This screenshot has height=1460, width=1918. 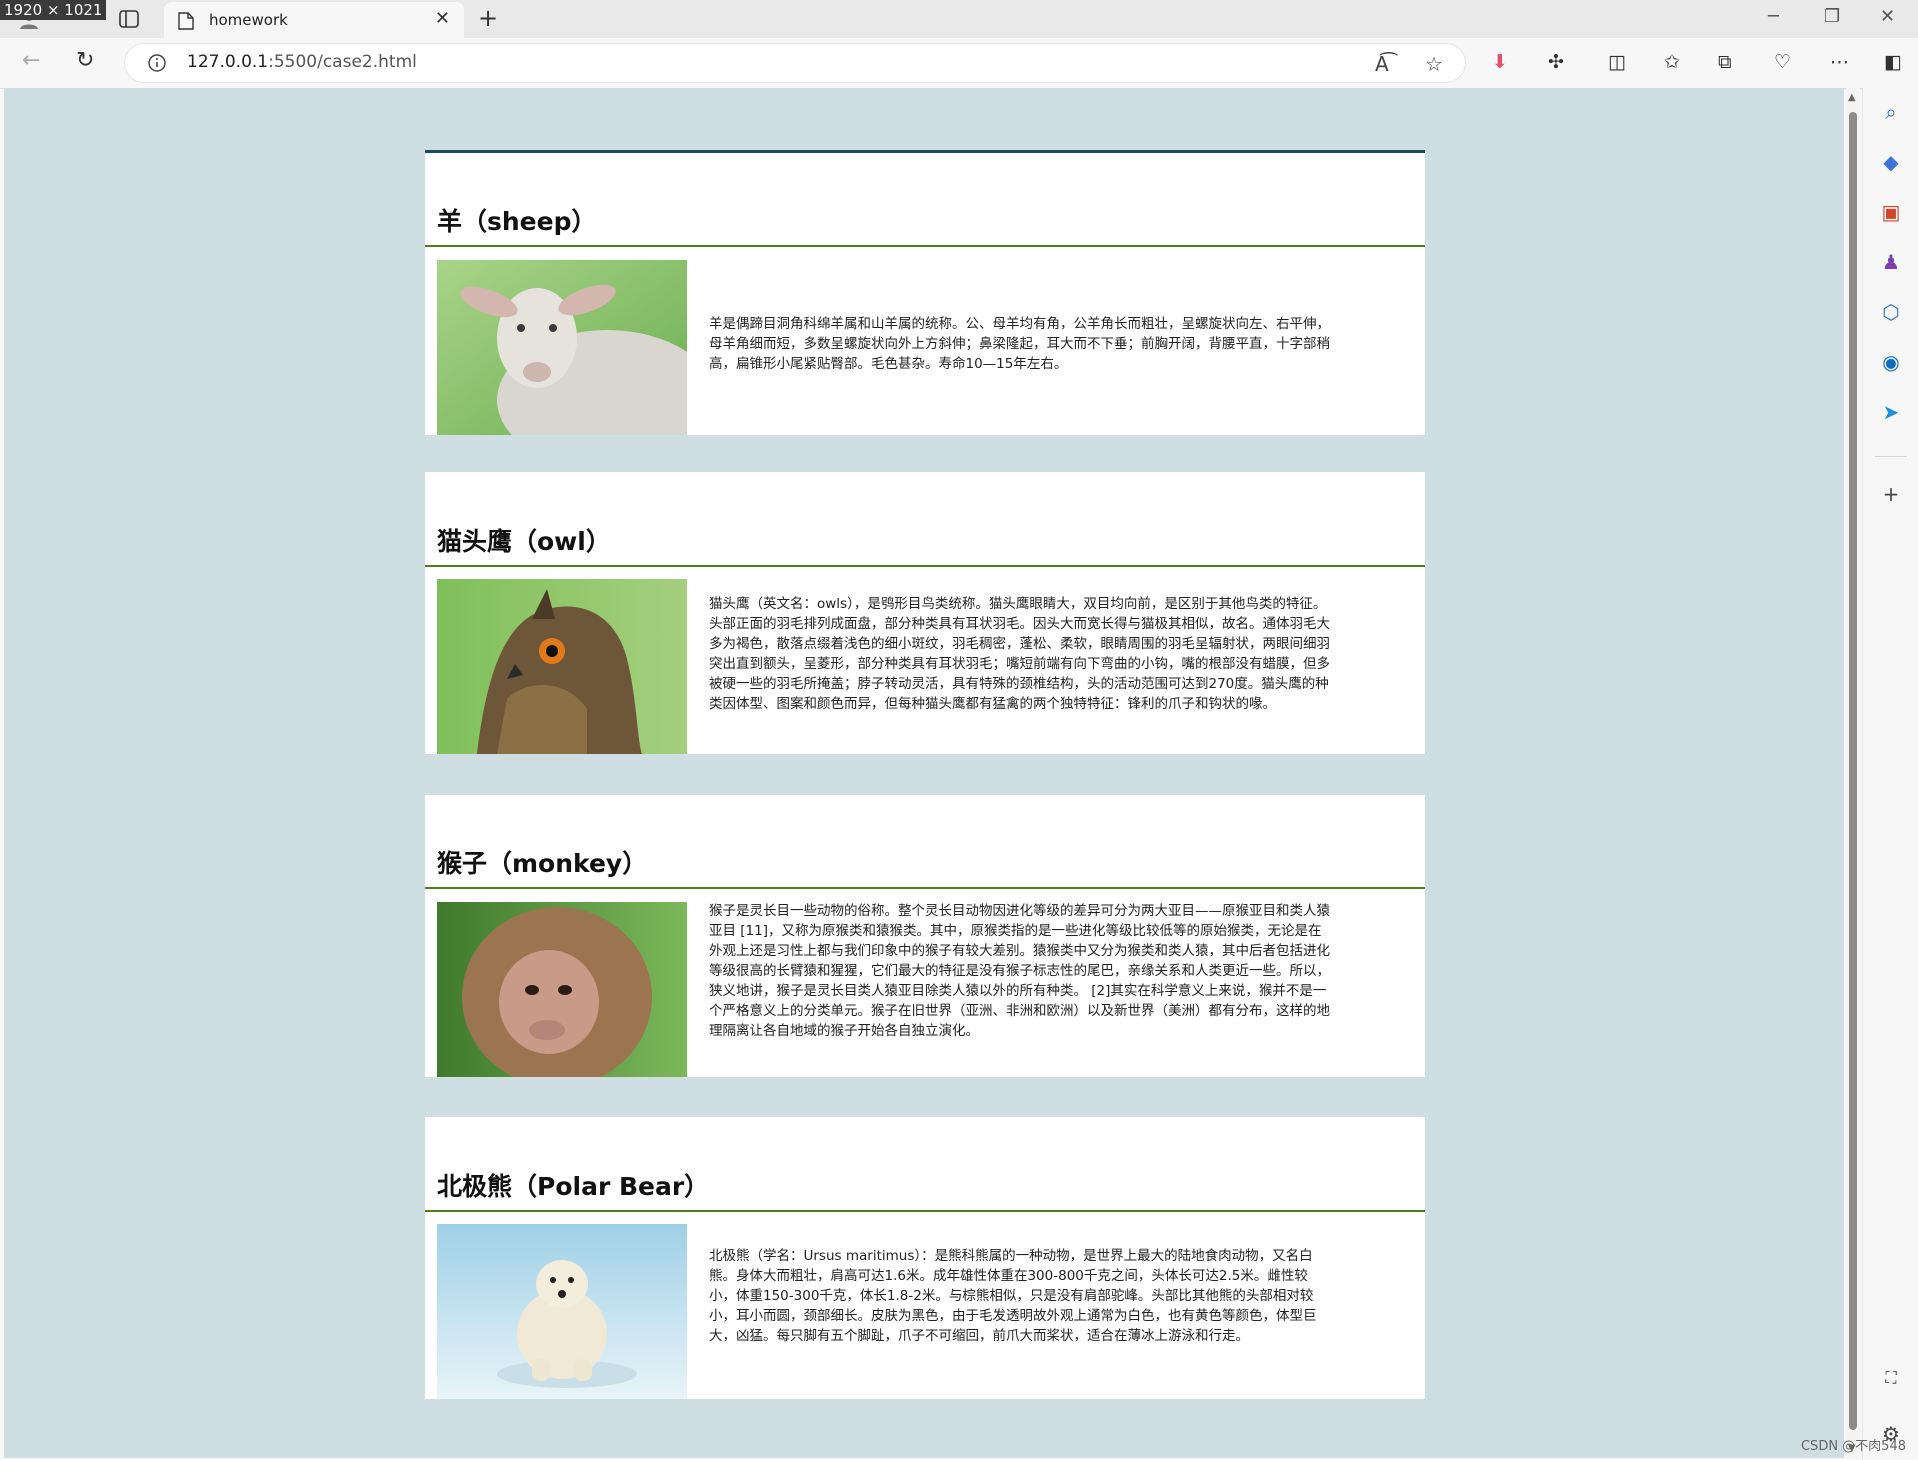 I want to click on monkey-photo, so click(x=562, y=989).